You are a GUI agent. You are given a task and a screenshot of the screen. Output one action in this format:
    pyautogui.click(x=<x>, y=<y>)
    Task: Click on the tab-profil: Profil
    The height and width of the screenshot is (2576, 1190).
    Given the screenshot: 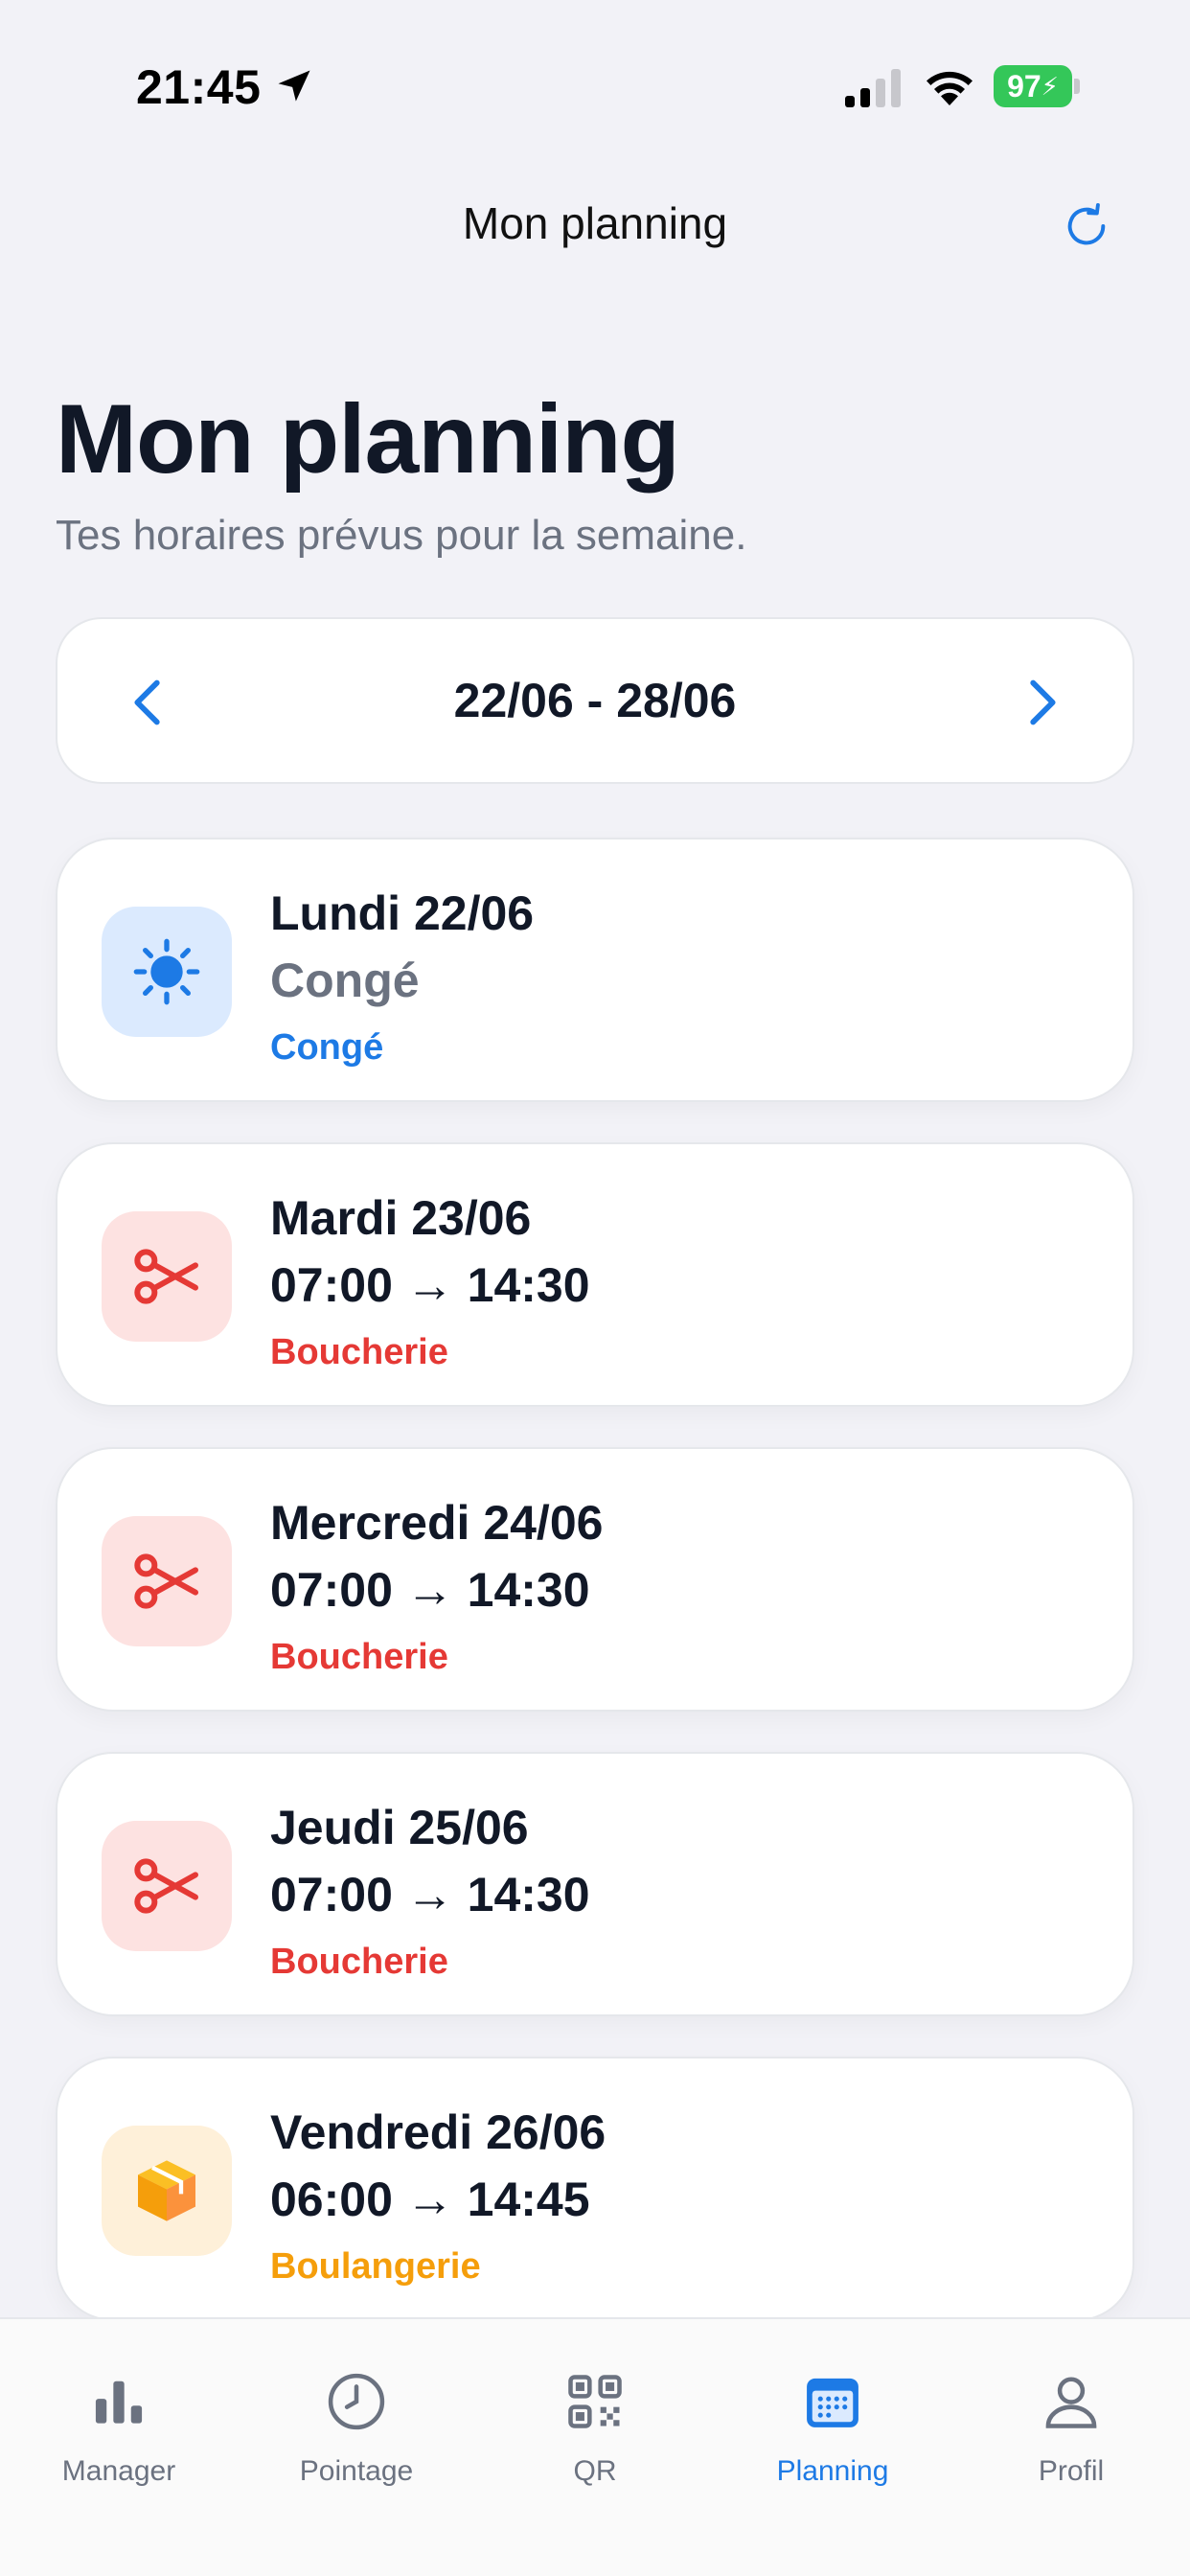 What is the action you would take?
    pyautogui.click(x=1071, y=2429)
    